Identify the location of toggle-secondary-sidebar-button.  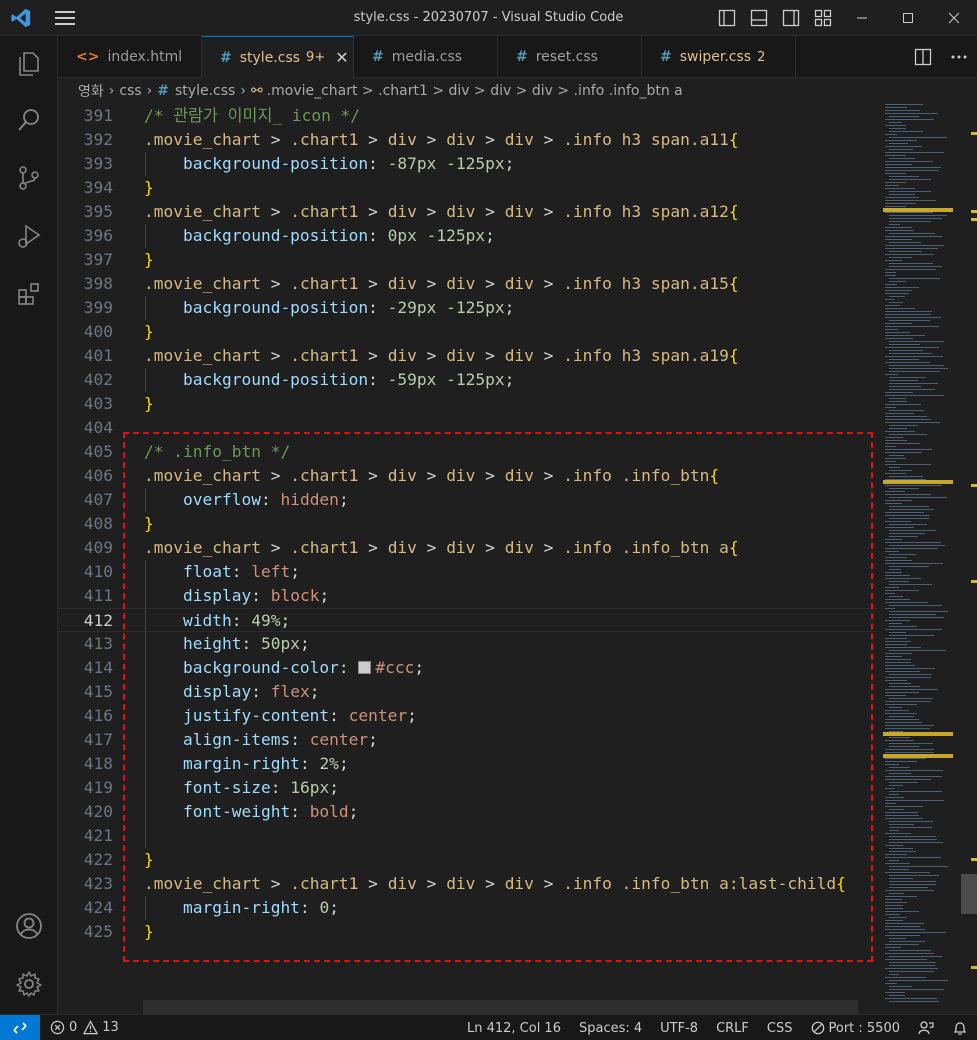
(791, 18).